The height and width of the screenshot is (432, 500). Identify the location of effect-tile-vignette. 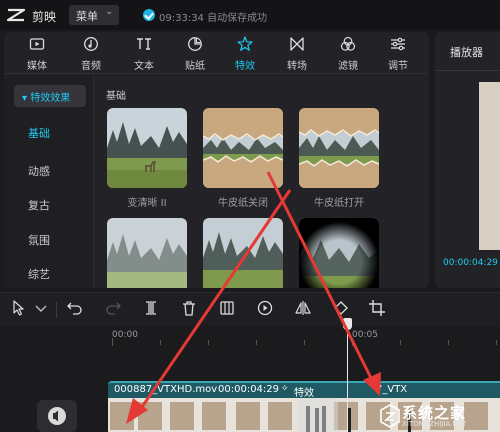
(339, 253).